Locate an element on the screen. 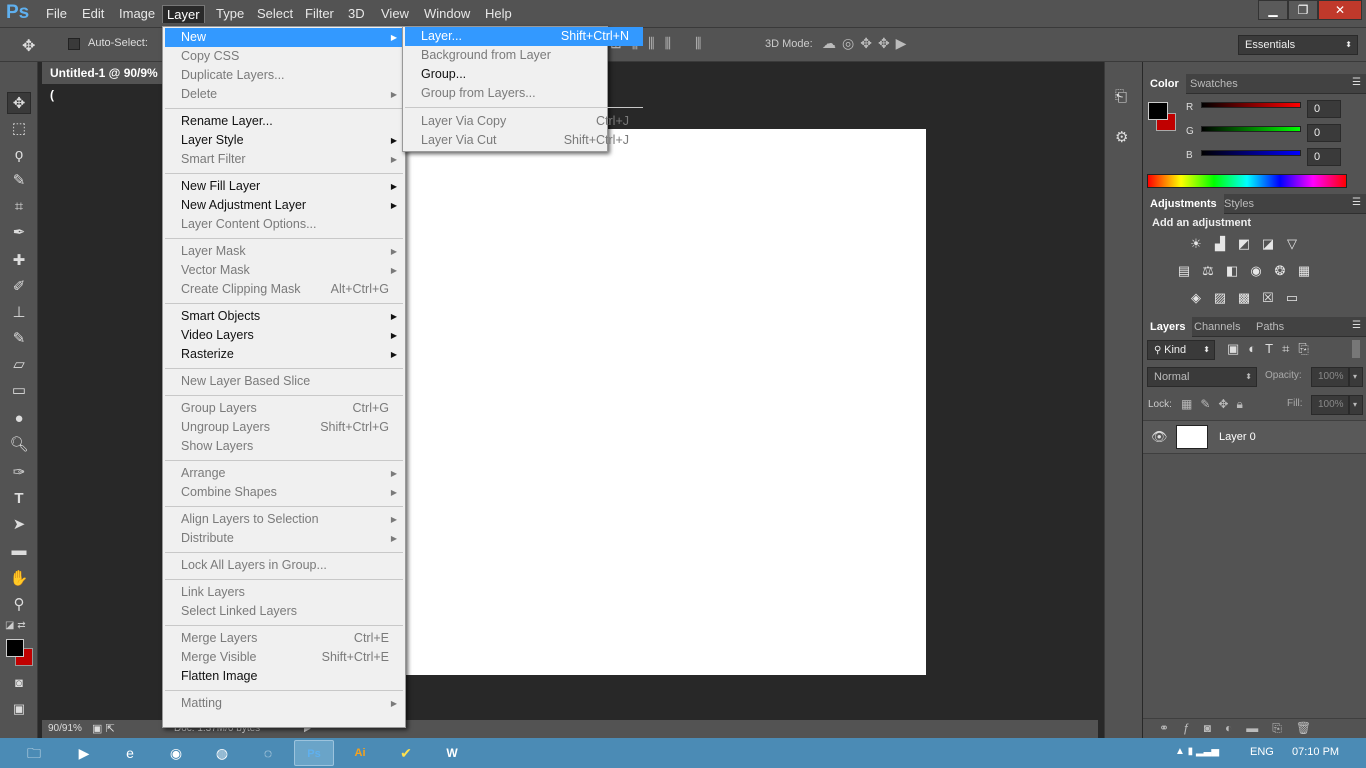 Image resolution: width=1366 pixels, height=768 pixels. language-indicator: ENG is located at coordinates (1262, 752).